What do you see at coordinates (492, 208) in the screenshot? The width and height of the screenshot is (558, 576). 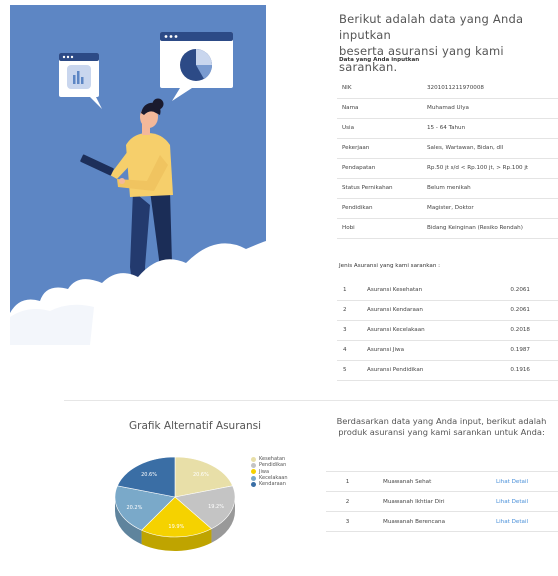 I see `row-value: Magister, Doktor` at bounding box center [492, 208].